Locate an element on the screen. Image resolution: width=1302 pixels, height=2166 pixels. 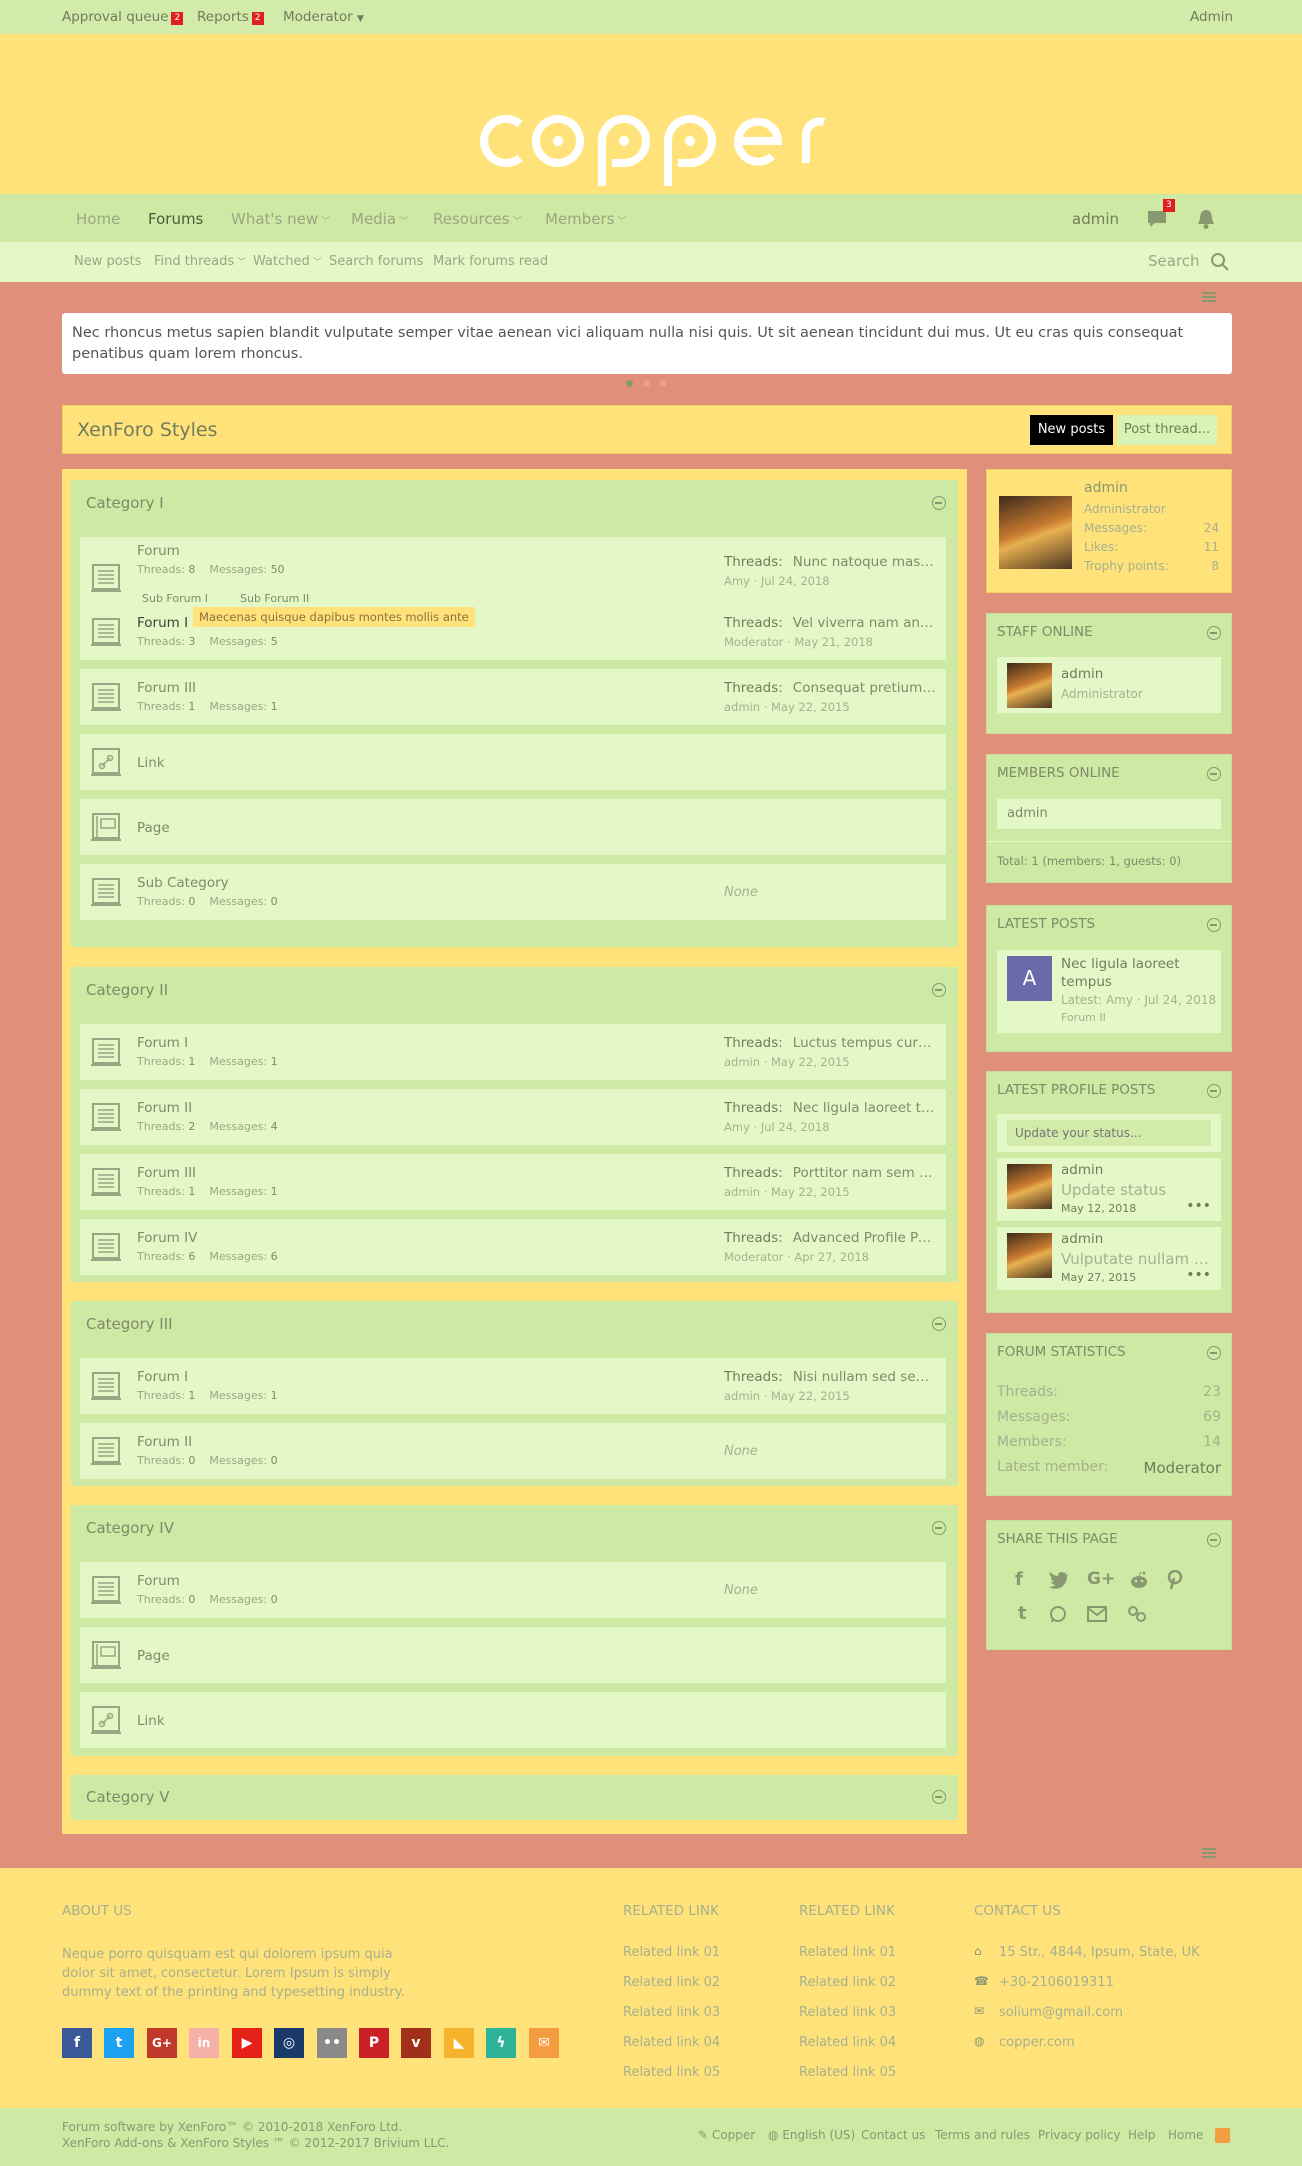
conversations-icon is located at coordinates (1157, 221).